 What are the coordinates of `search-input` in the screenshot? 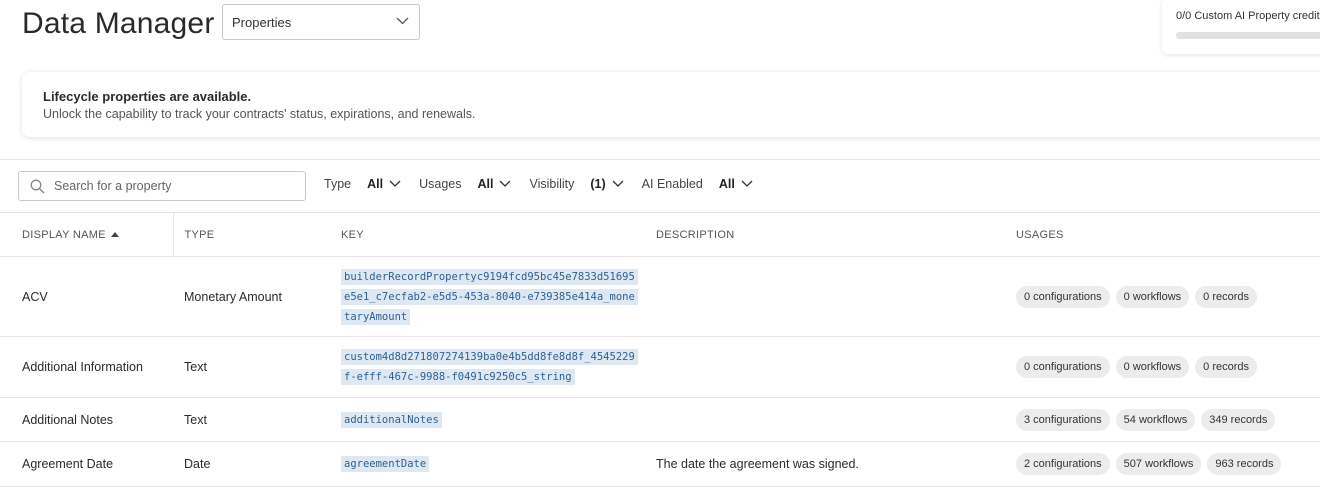 It's located at (169, 186).